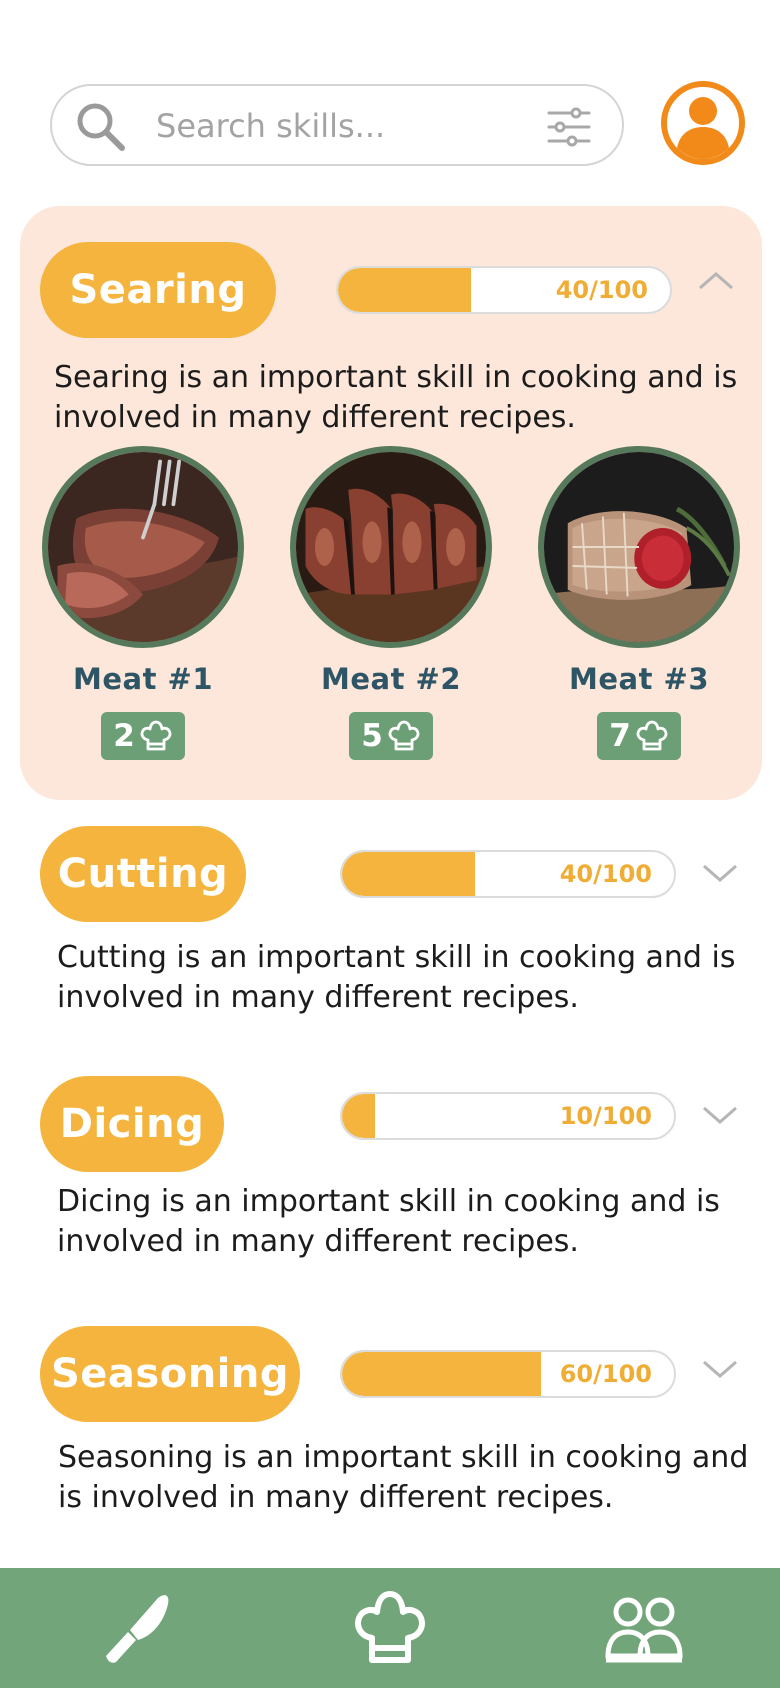 Image resolution: width=780 pixels, height=1688 pixels. Describe the element at coordinates (605, 1116) in the screenshot. I see `progress-text: 10/100` at that location.